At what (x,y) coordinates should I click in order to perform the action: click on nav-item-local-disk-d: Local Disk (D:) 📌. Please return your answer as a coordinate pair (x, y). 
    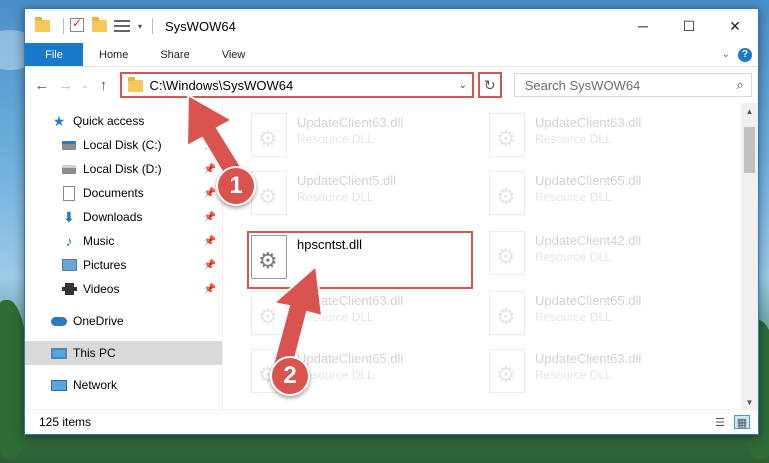
    Looking at the image, I should click on (123, 169).